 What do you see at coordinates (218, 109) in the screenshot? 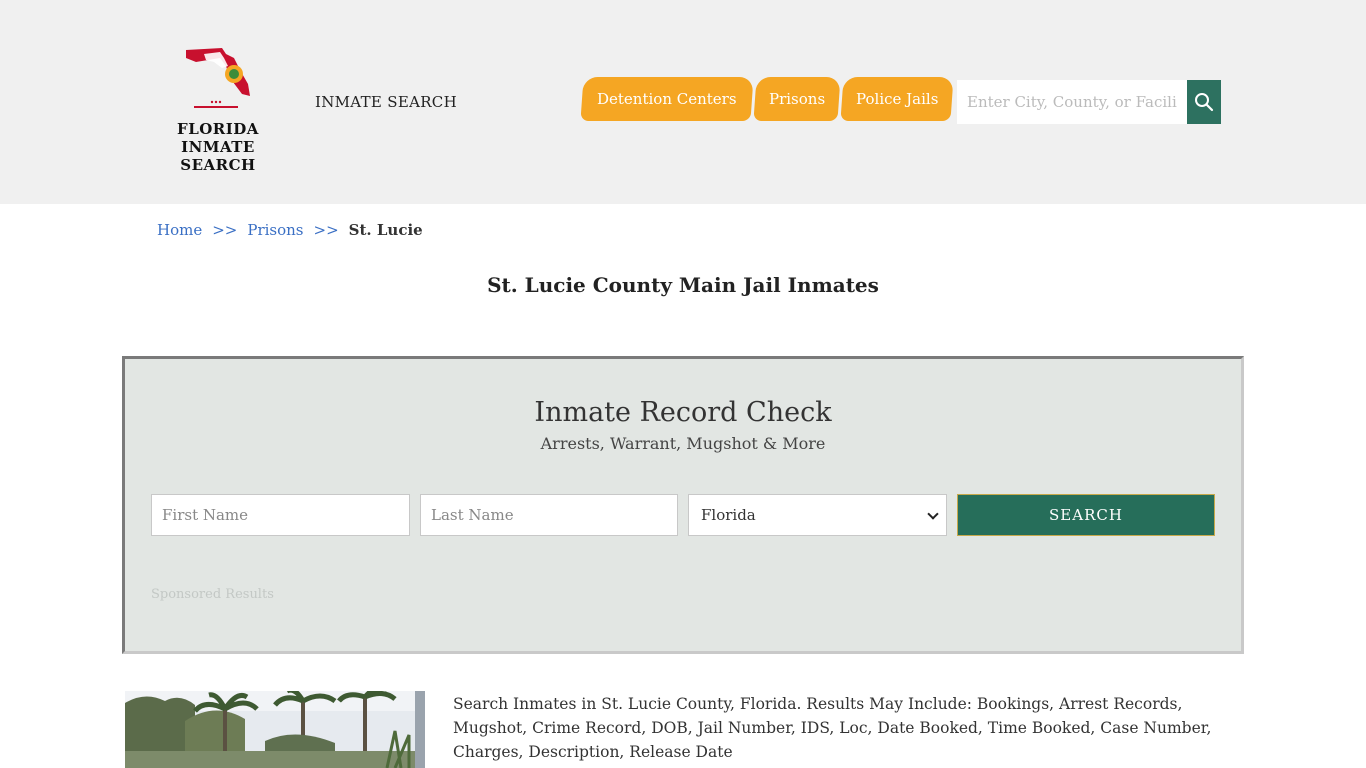
I see `site-logo: FLORIDA INMATE SEARCH` at bounding box center [218, 109].